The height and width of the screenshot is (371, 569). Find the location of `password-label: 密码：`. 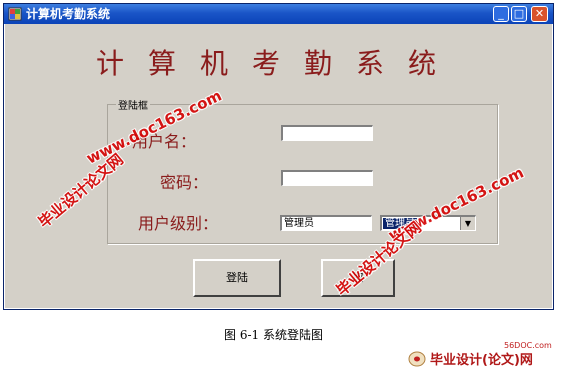

password-label: 密码： is located at coordinates (184, 182).